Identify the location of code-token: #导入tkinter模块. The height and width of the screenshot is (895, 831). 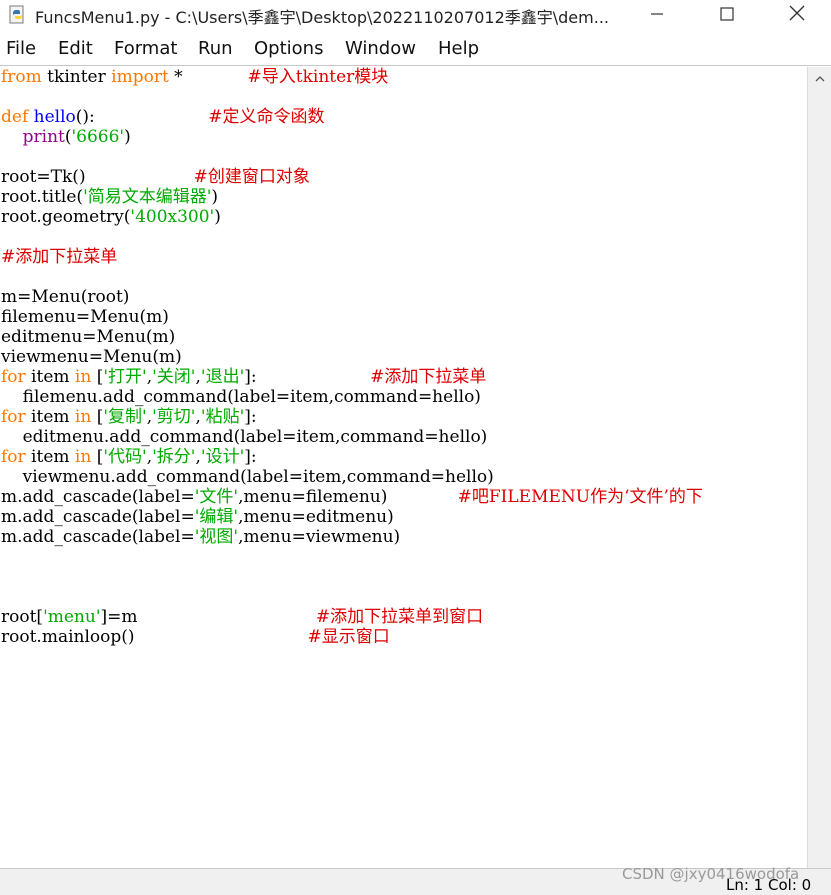
(318, 77).